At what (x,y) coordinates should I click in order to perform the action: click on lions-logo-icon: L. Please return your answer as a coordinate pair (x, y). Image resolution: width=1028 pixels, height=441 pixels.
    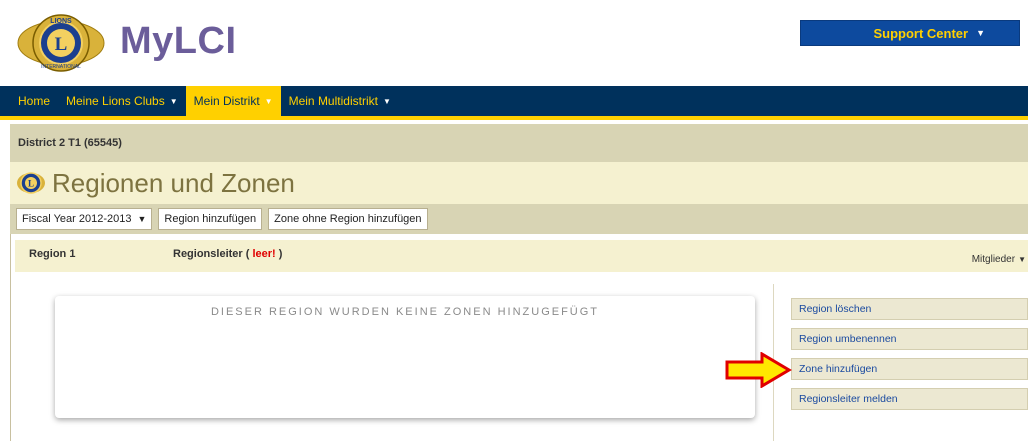
    Looking at the image, I should click on (31, 183).